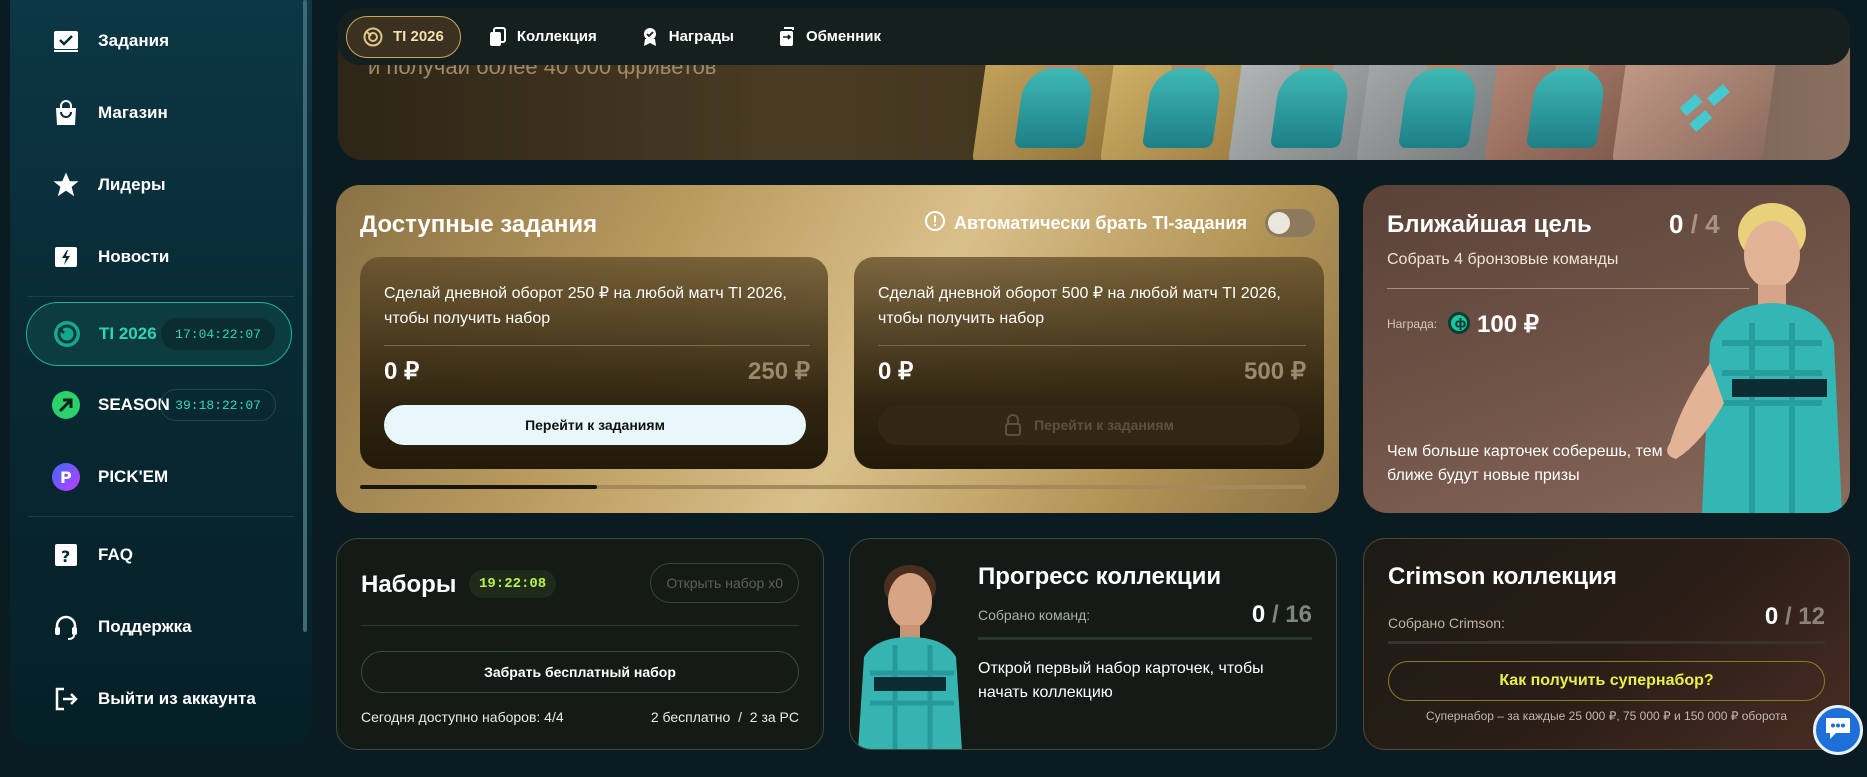 Image resolution: width=1867 pixels, height=777 pixels. What do you see at coordinates (1508, 324) in the screenshot?
I see `reward-value: 100 ₽` at bounding box center [1508, 324].